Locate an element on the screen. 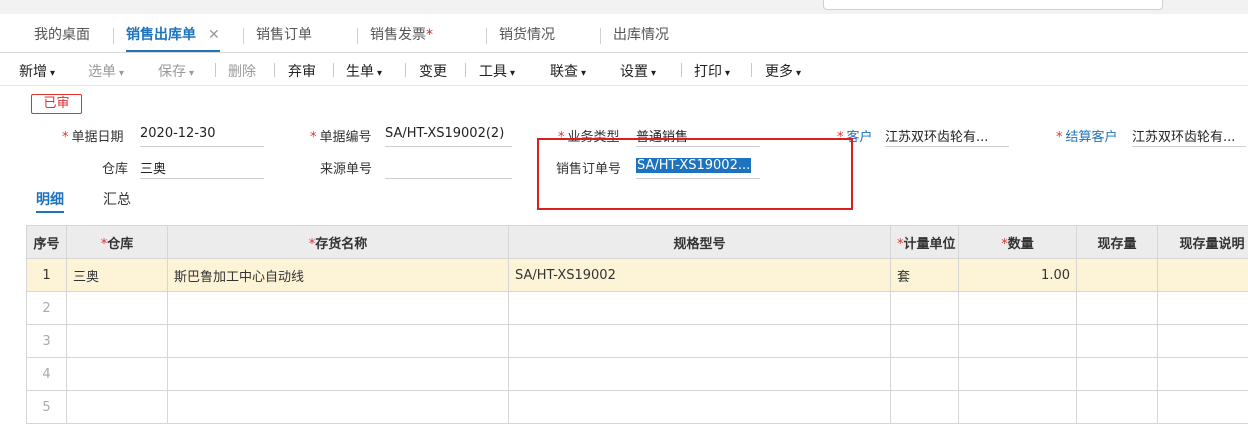 This screenshot has height=424, width=1248. add-button: 新增▾ is located at coordinates (37, 71).